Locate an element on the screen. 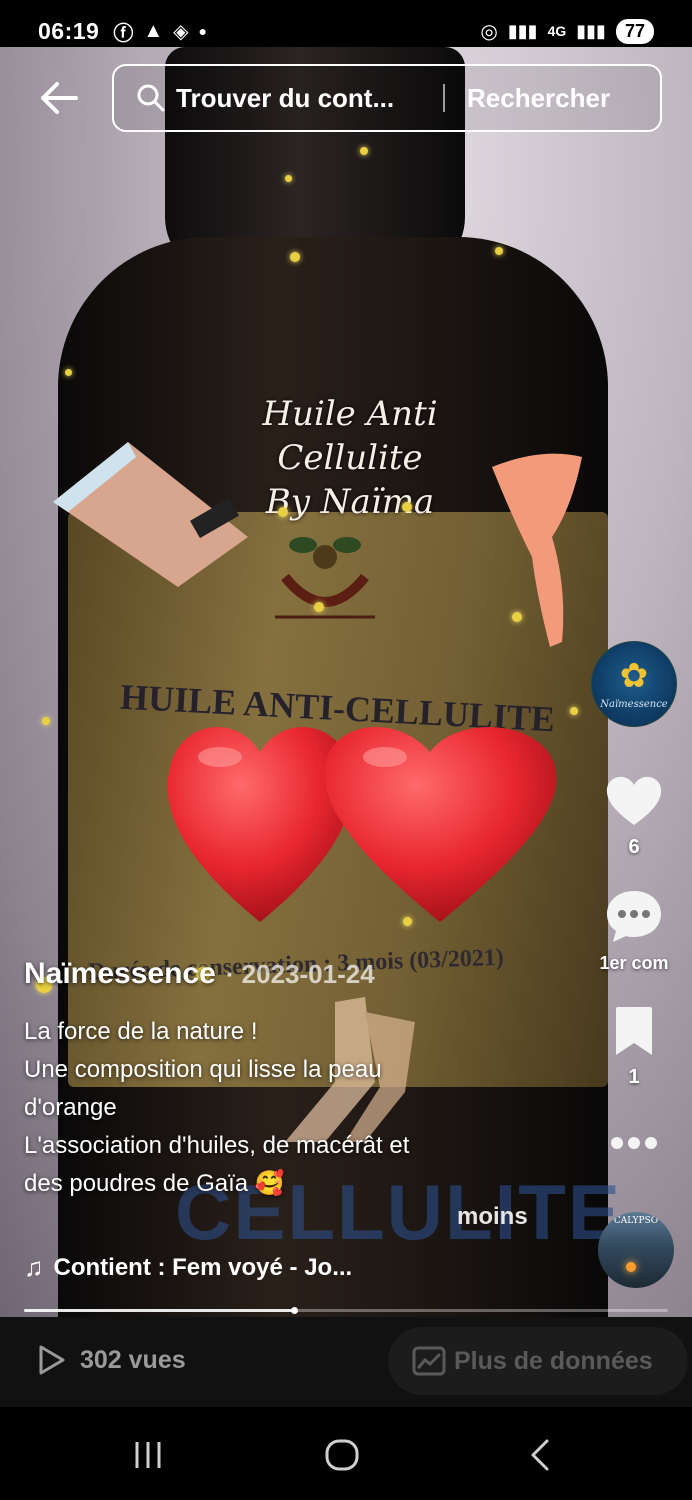 This screenshot has width=692, height=1500. network-type: 4G is located at coordinates (557, 31).